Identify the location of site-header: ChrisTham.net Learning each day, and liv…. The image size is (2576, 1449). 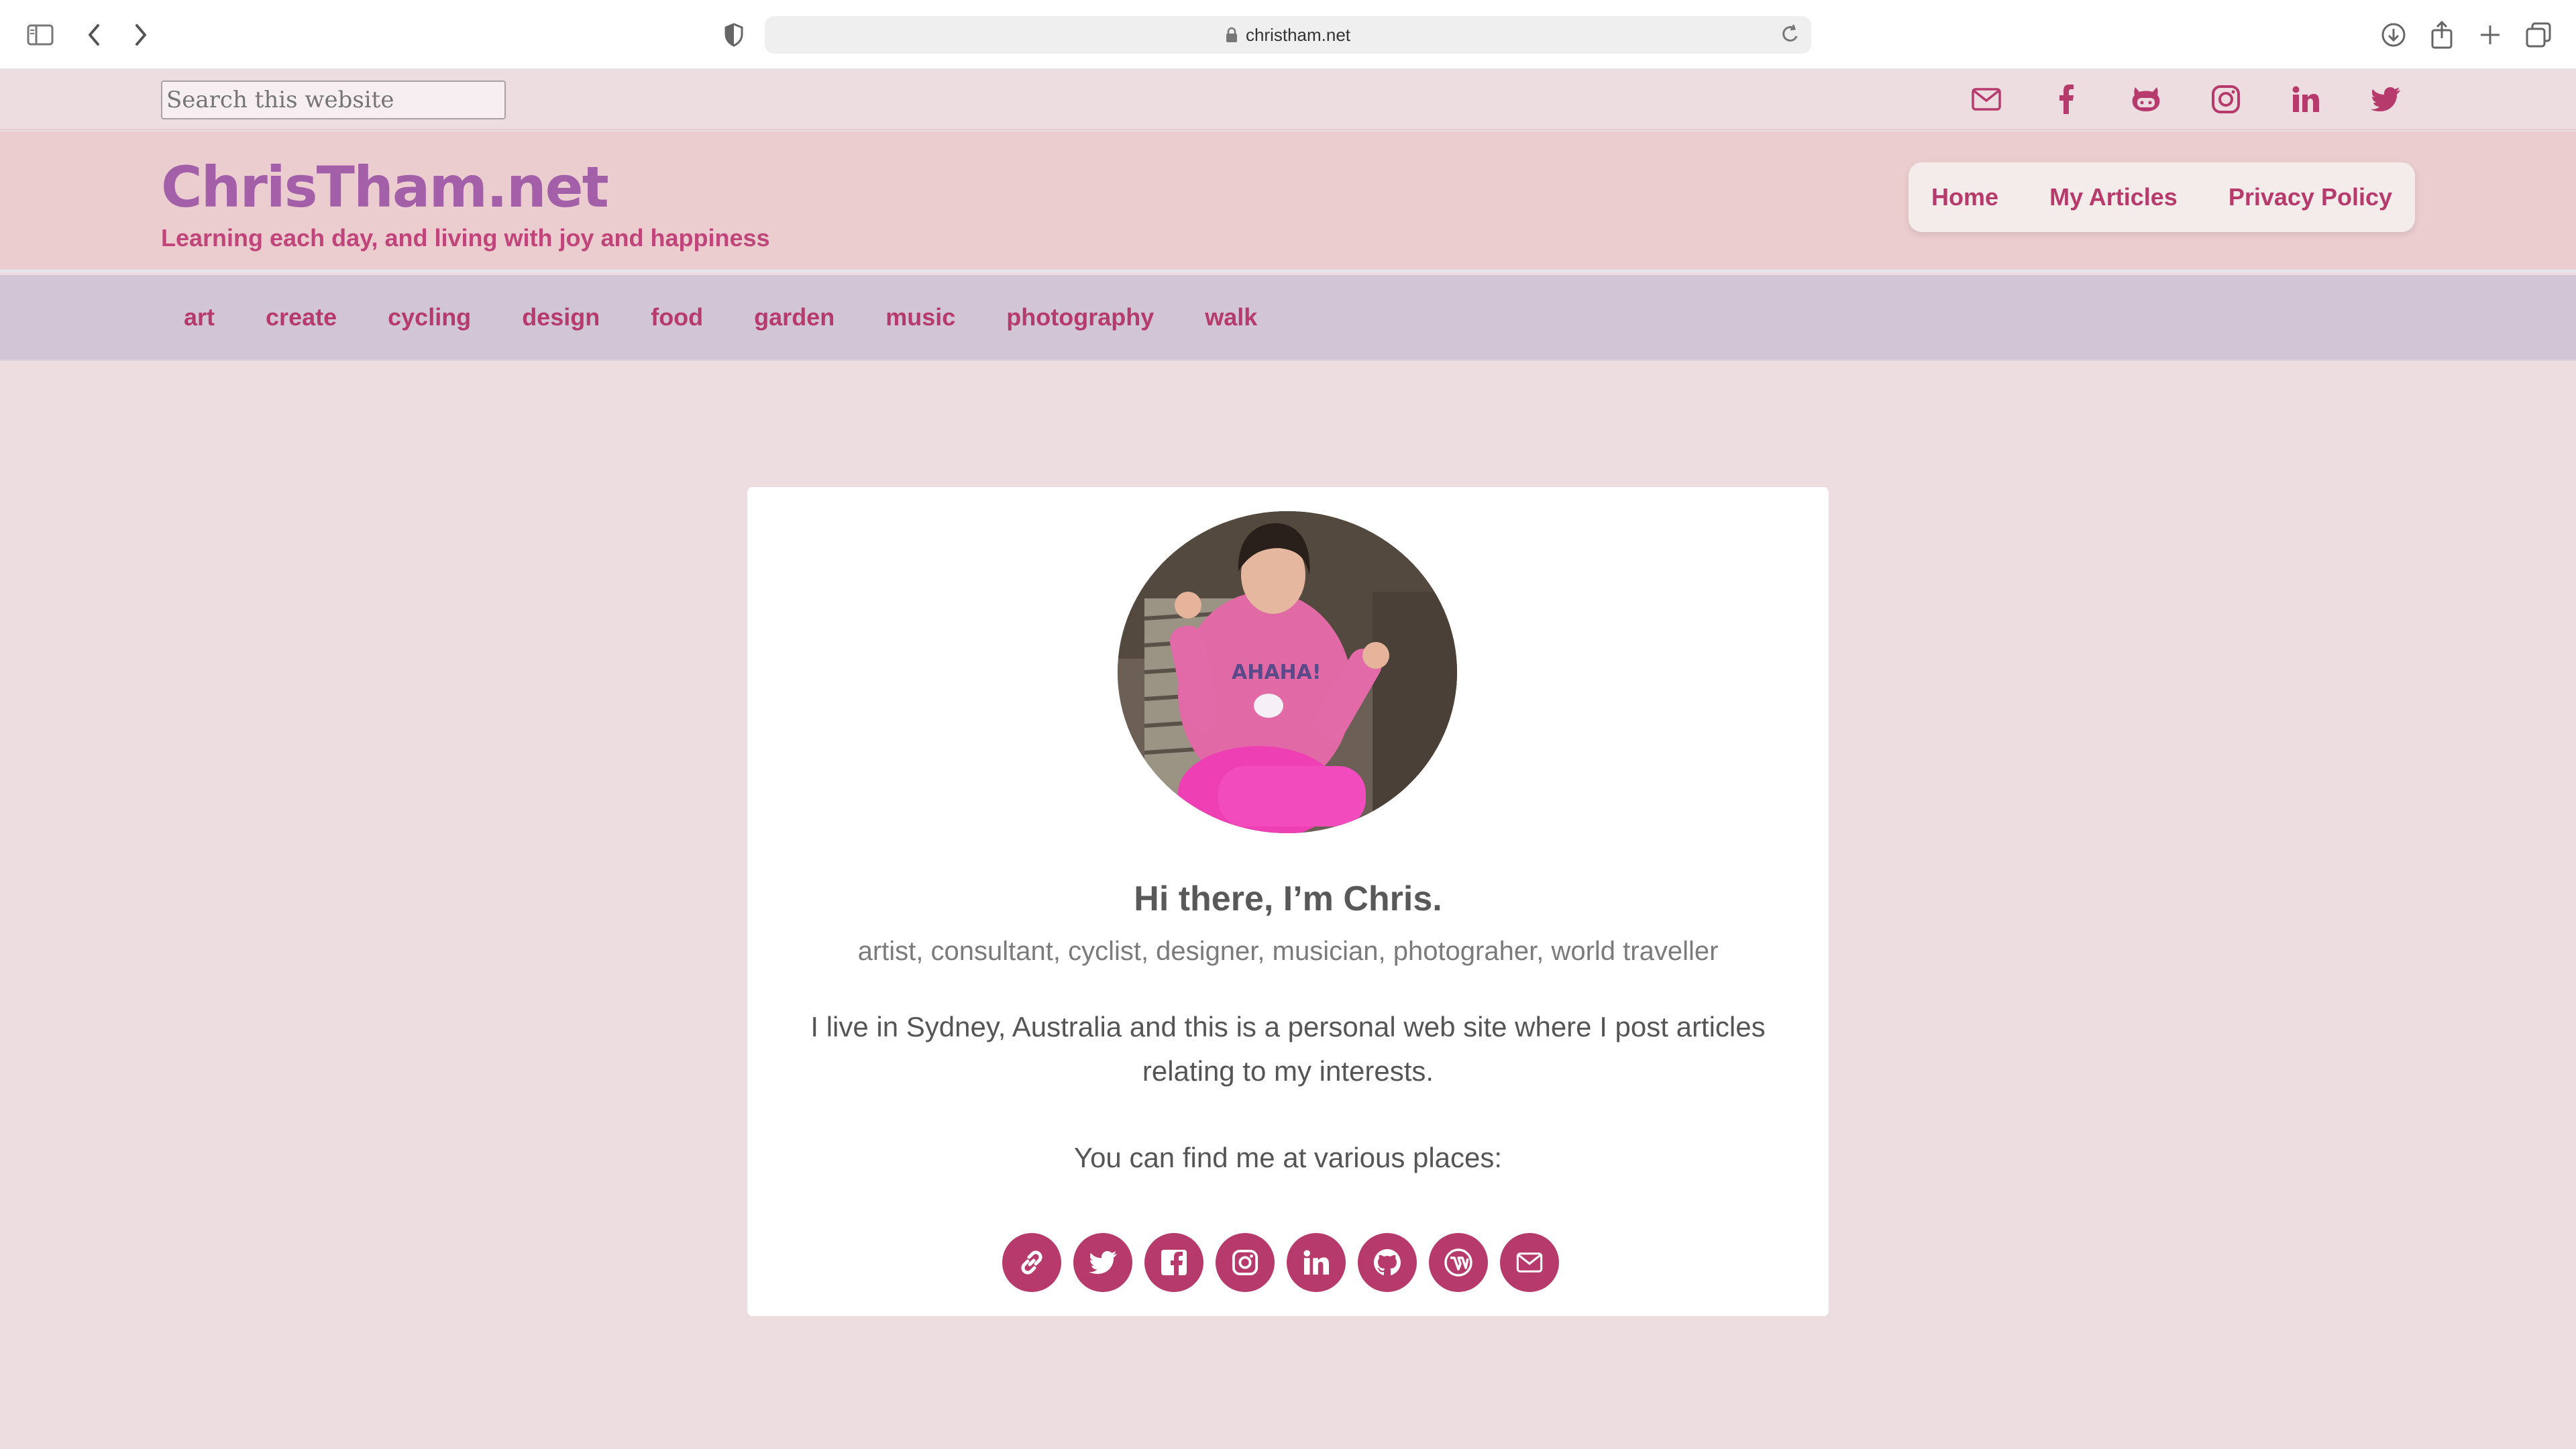
(1288, 201).